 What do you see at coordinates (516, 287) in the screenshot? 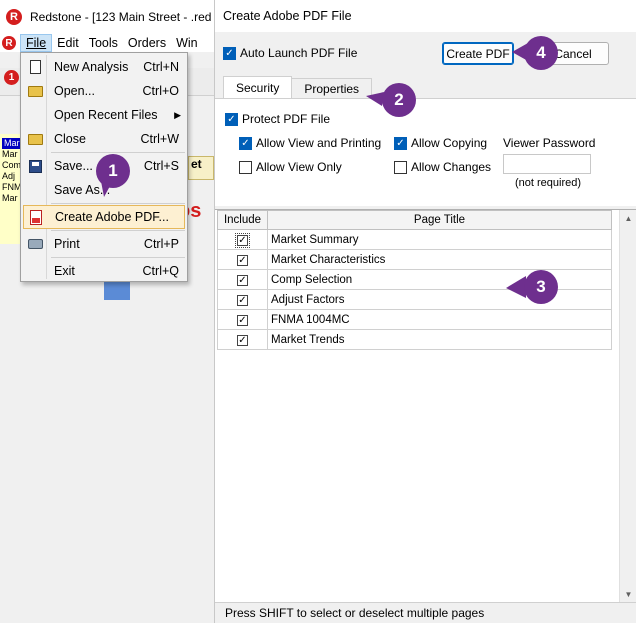
I see `callout-3-pointer` at bounding box center [516, 287].